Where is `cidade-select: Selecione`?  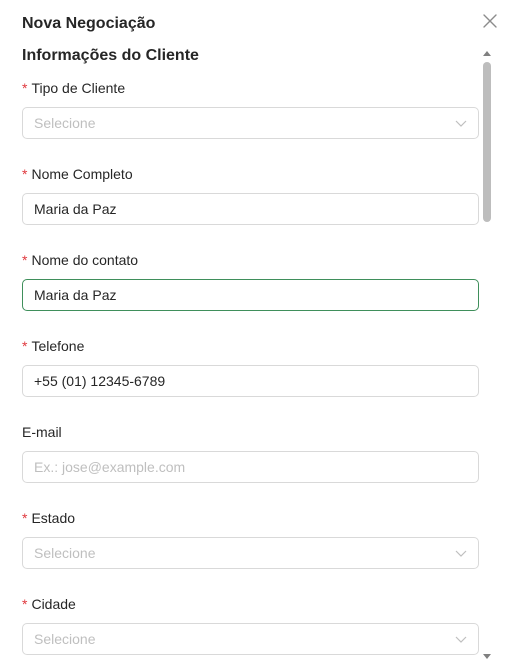 cidade-select: Selecione is located at coordinates (250, 639).